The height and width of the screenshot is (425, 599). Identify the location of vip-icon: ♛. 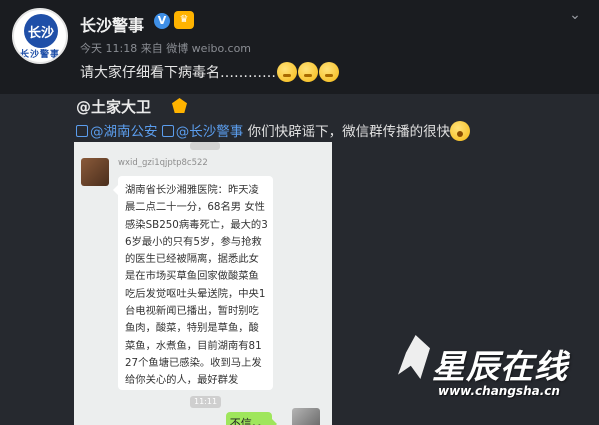
(184, 20).